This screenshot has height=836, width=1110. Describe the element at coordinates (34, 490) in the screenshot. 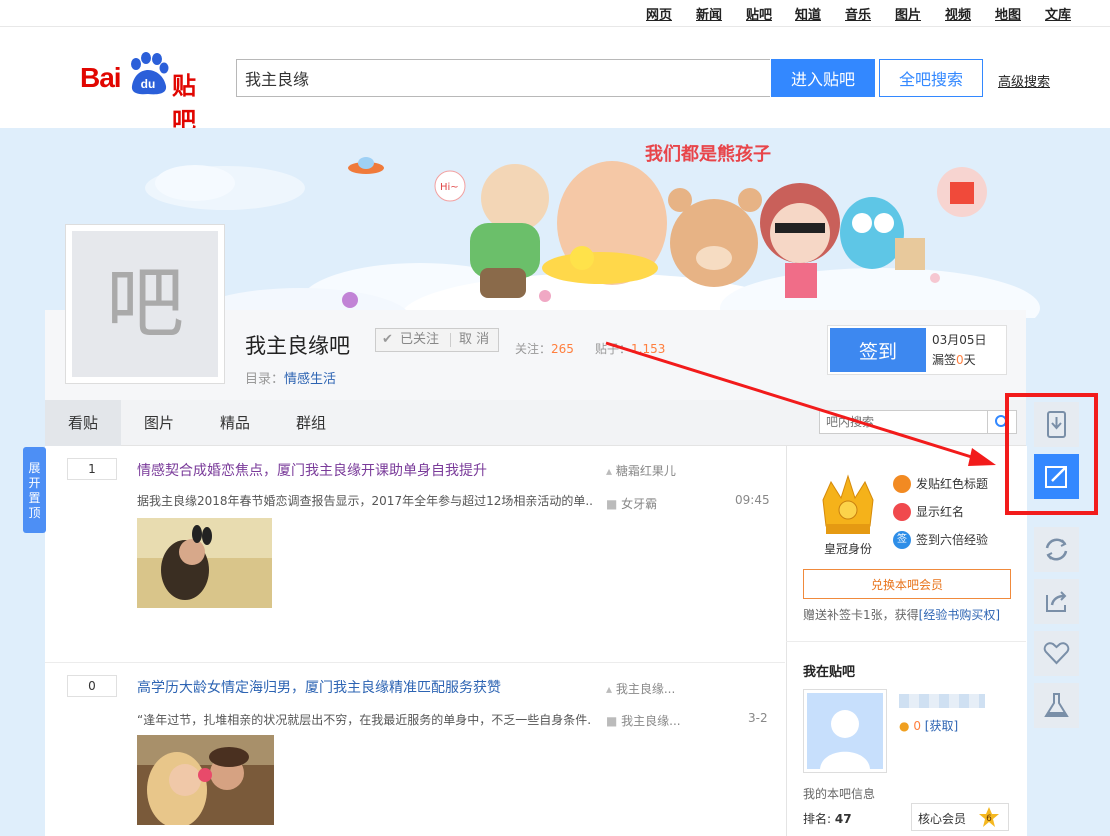

I see `expand-pinned-tab: 展 开 置 顶` at that location.